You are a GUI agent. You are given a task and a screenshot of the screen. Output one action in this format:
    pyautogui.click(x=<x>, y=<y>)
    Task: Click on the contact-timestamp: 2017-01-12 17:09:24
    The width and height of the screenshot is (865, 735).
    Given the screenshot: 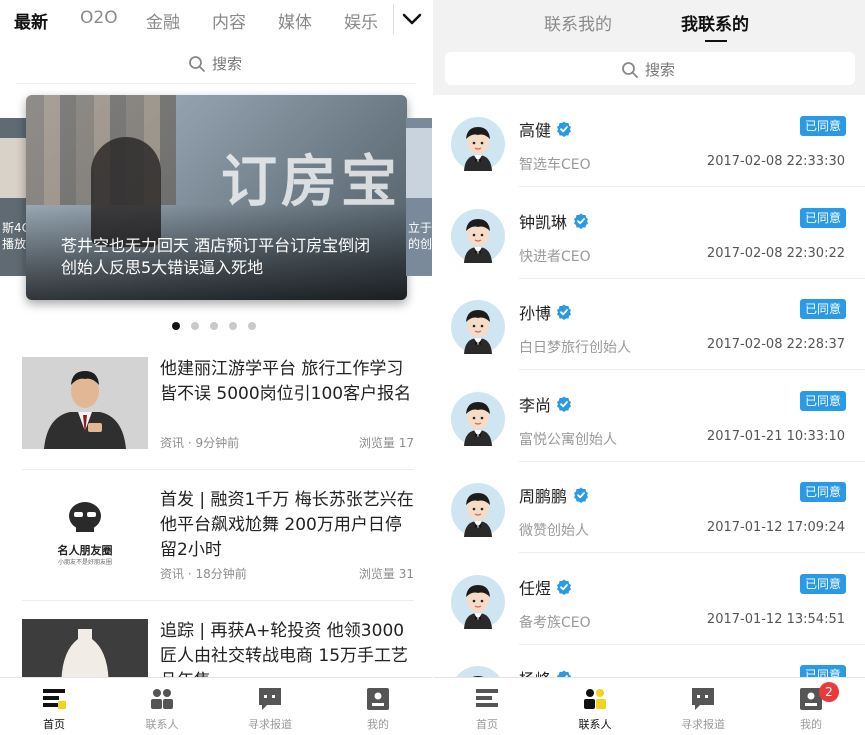 What is the action you would take?
    pyautogui.click(x=775, y=527)
    